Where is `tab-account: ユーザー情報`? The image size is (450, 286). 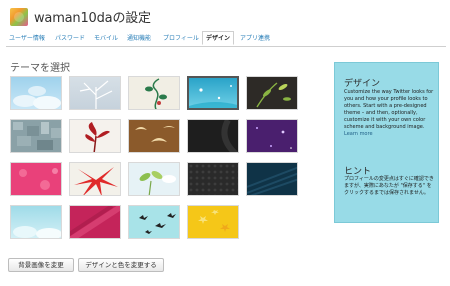 tab-account: ユーザー情報 is located at coordinates (27, 38).